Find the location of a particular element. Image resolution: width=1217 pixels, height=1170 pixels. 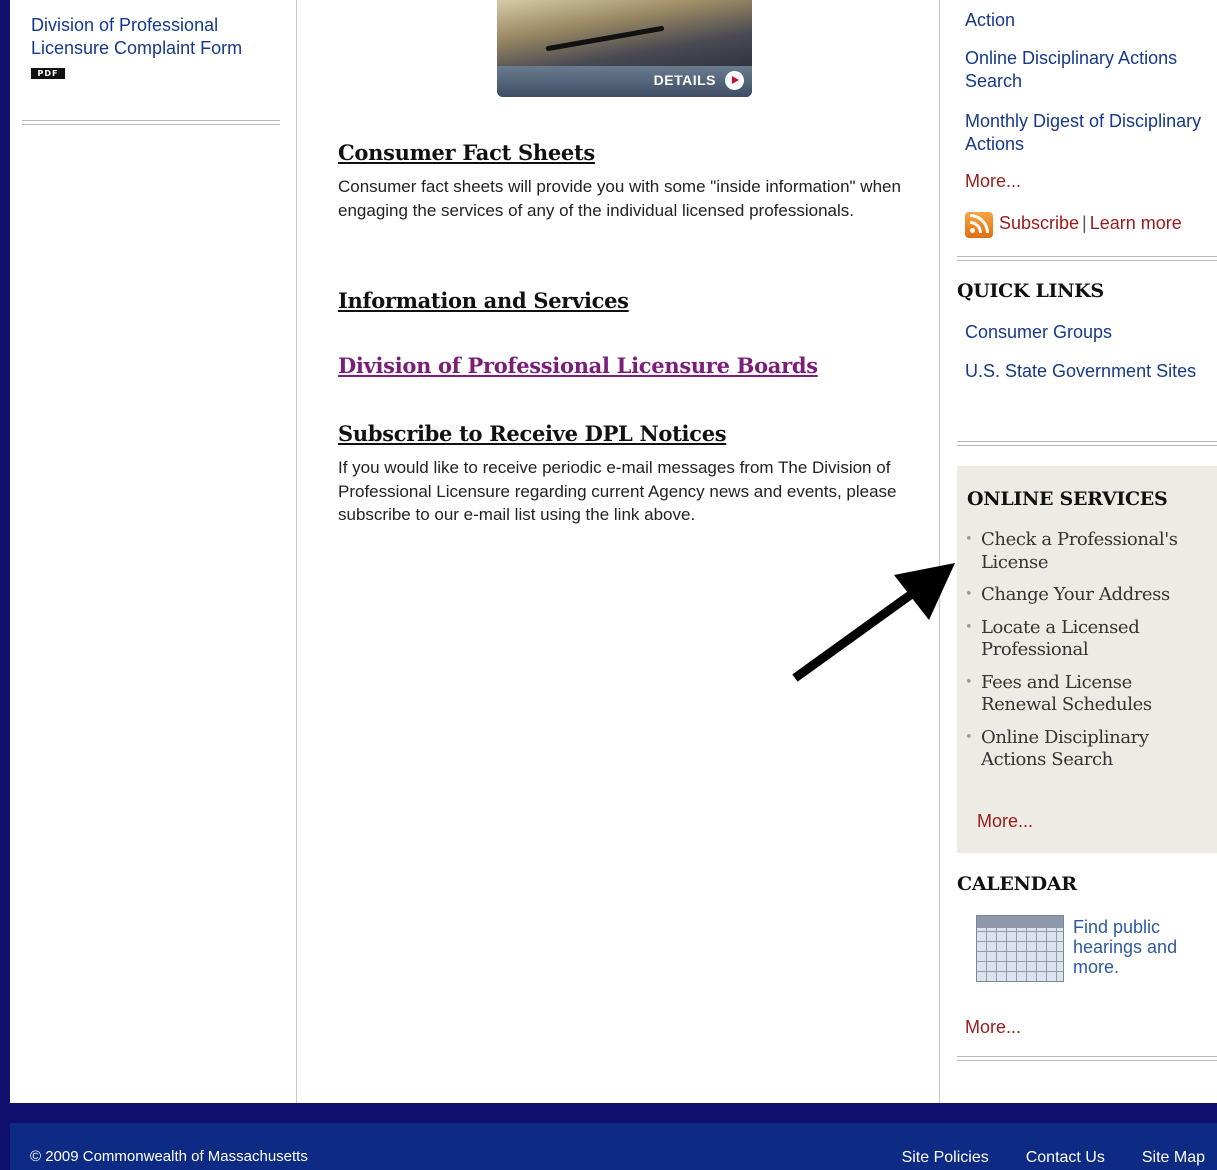

list-item: • Online Disciplinary Actions Search is located at coordinates (1087, 749).